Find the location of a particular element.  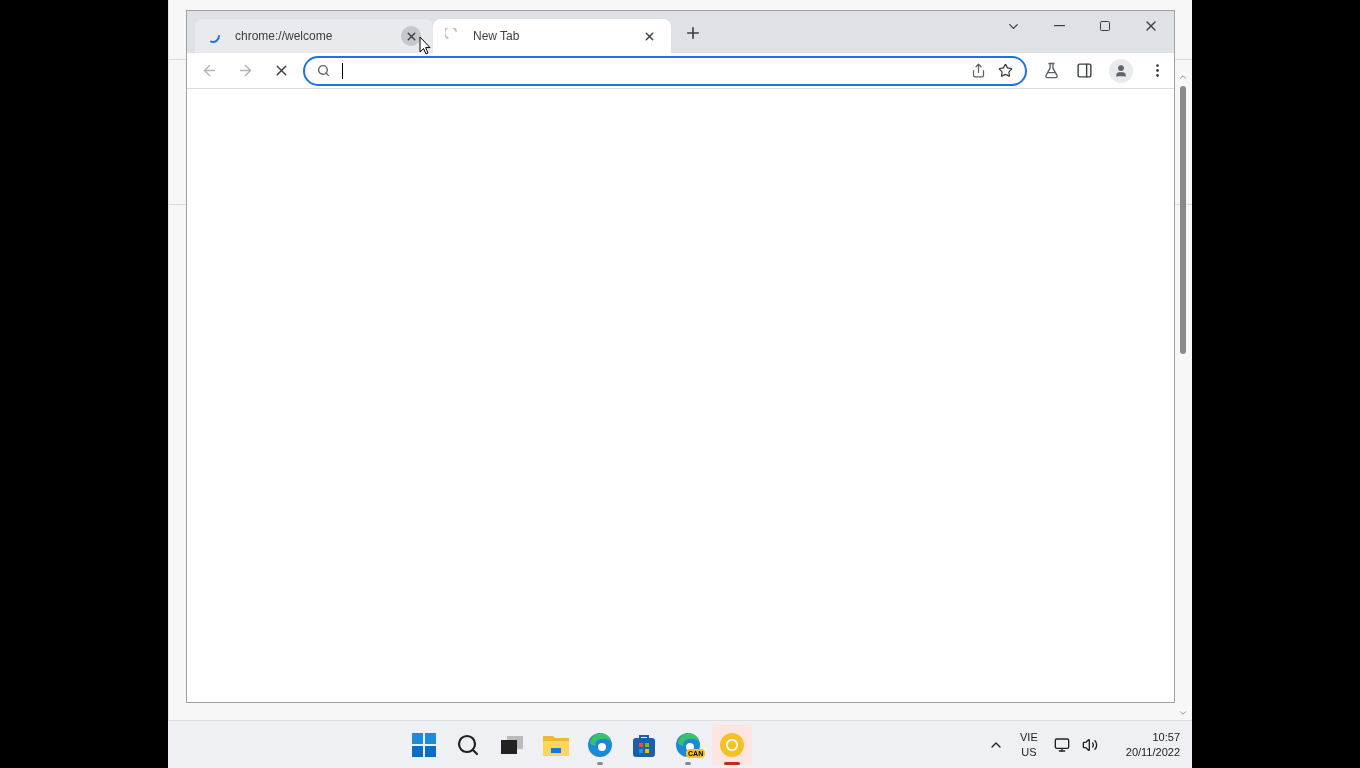

scrollbar-thumb is located at coordinates (1183, 220).